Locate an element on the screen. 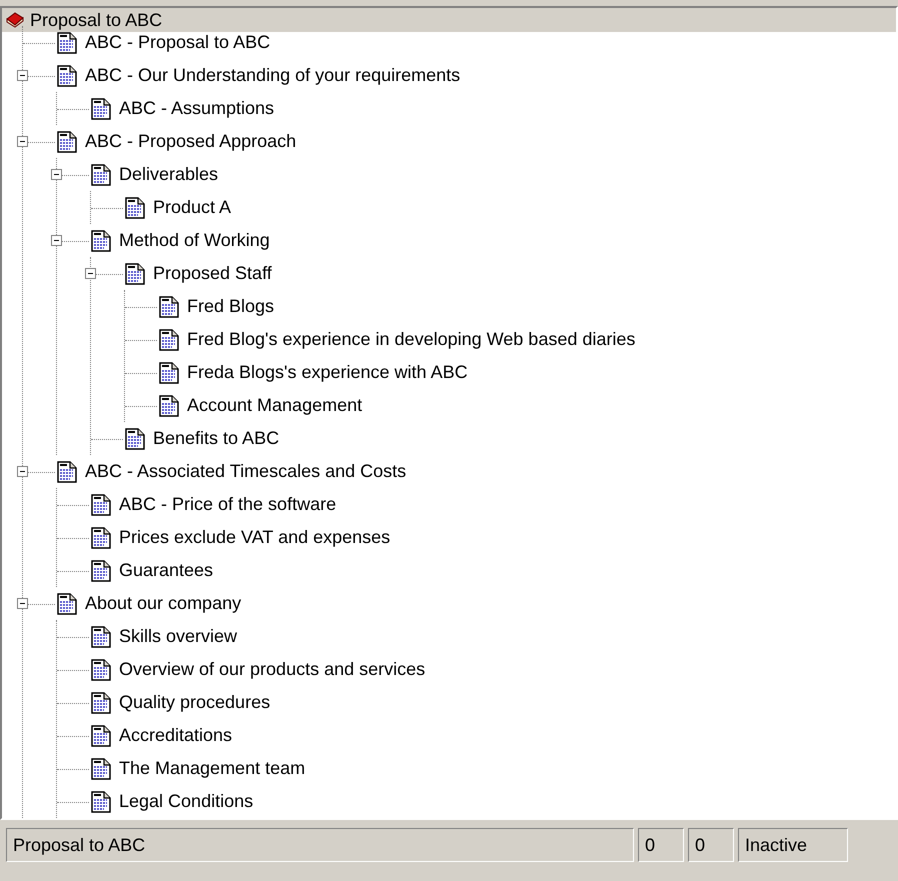 The height and width of the screenshot is (881, 898). tree-item: Accreditations is located at coordinates (175, 735).